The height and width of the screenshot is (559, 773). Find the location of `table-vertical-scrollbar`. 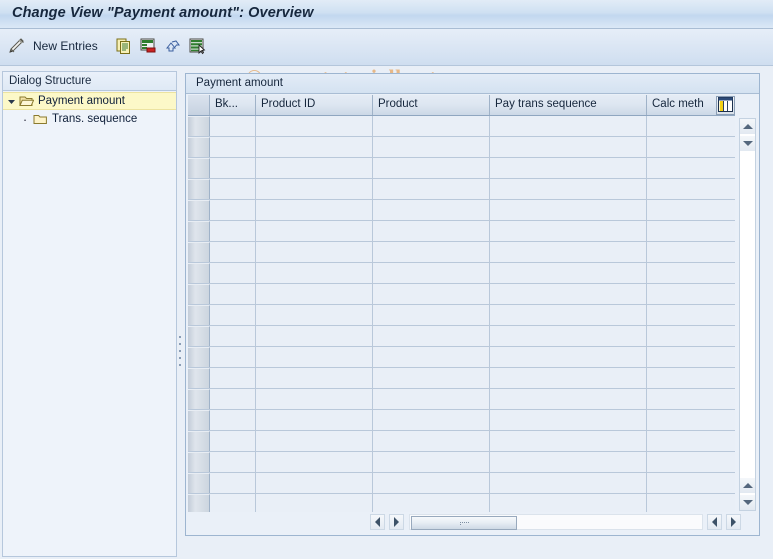

table-vertical-scrollbar is located at coordinates (747, 314).